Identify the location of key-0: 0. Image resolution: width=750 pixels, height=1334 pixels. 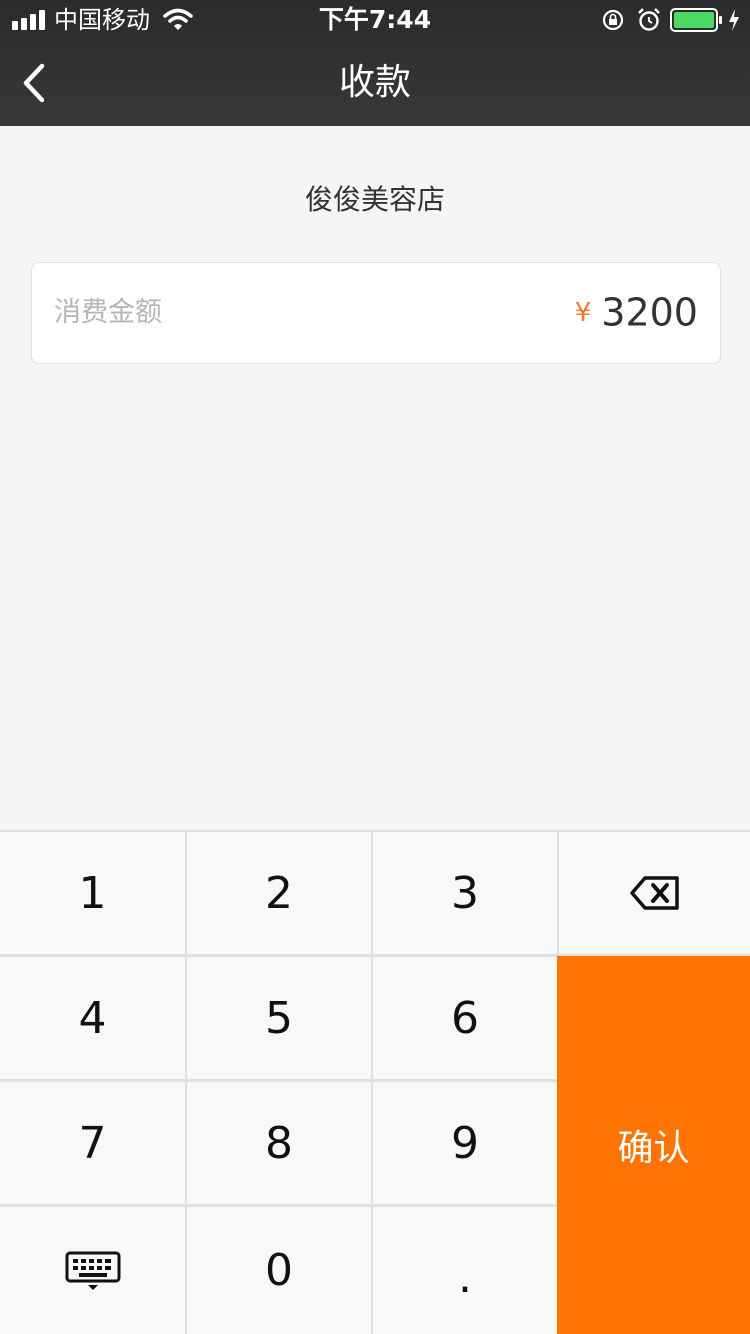
(279, 1270).